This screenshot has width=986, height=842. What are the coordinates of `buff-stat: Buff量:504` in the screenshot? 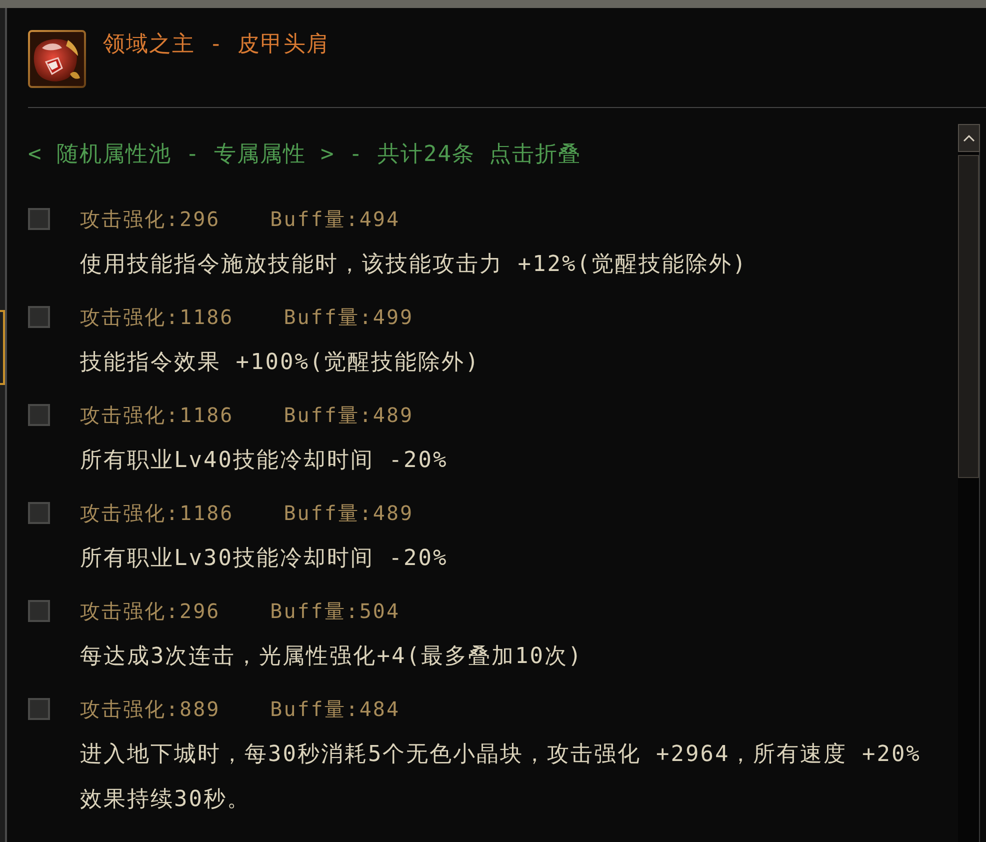 It's located at (335, 611).